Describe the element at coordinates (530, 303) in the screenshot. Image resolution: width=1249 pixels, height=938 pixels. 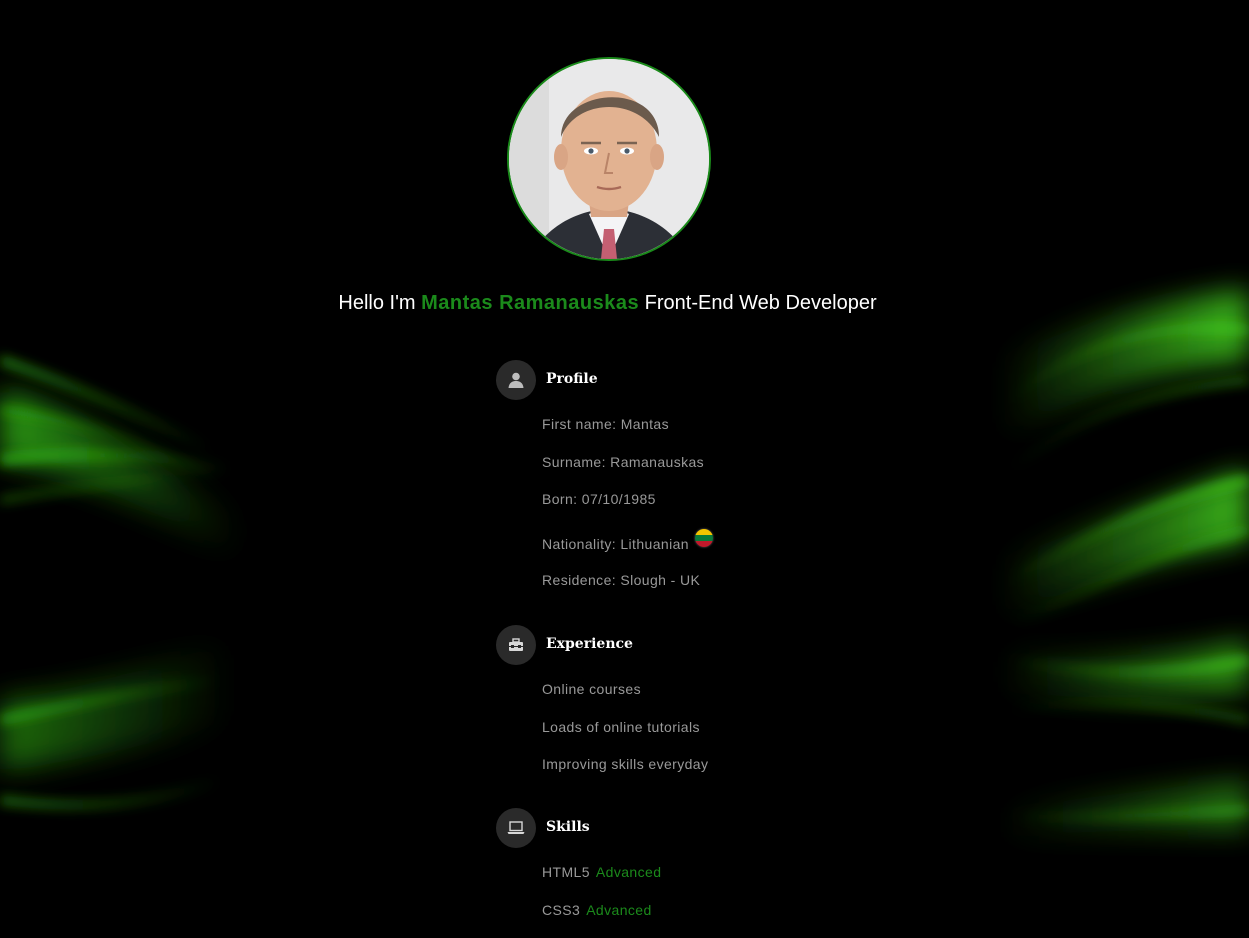
I see `developer-name: Mantas Ramanauskas` at that location.